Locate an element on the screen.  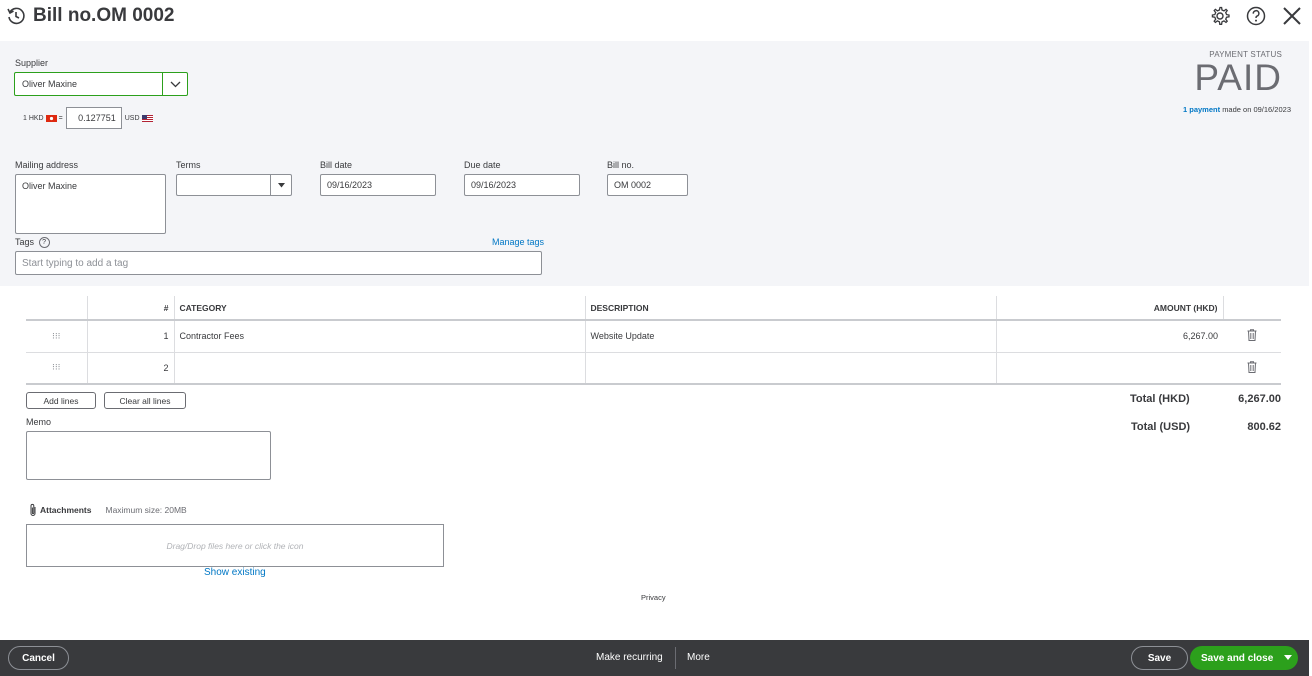
us-flag-icon is located at coordinates (147, 118).